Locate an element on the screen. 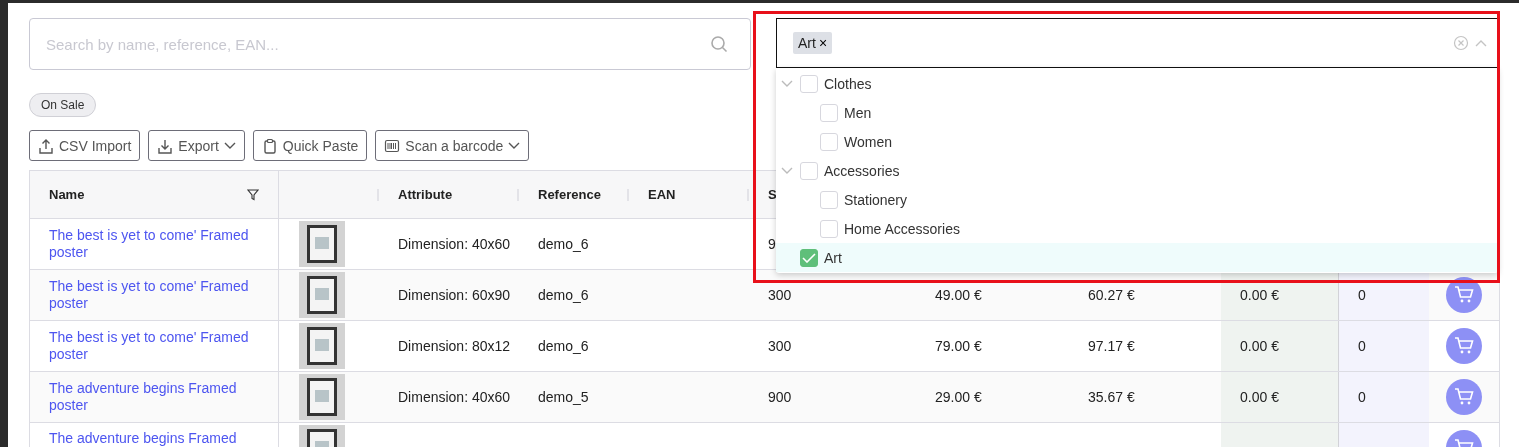 The height and width of the screenshot is (447, 1519). table-cell: 97.17 € is located at coordinates (1111, 346).